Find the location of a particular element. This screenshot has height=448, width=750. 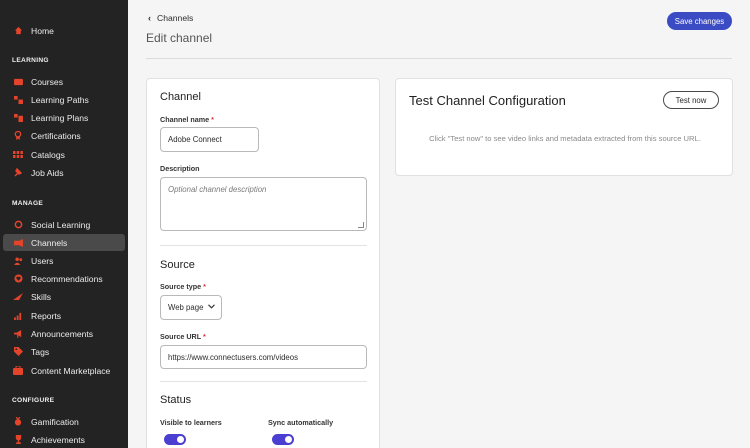

learning-paths-icon is located at coordinates (18, 99).